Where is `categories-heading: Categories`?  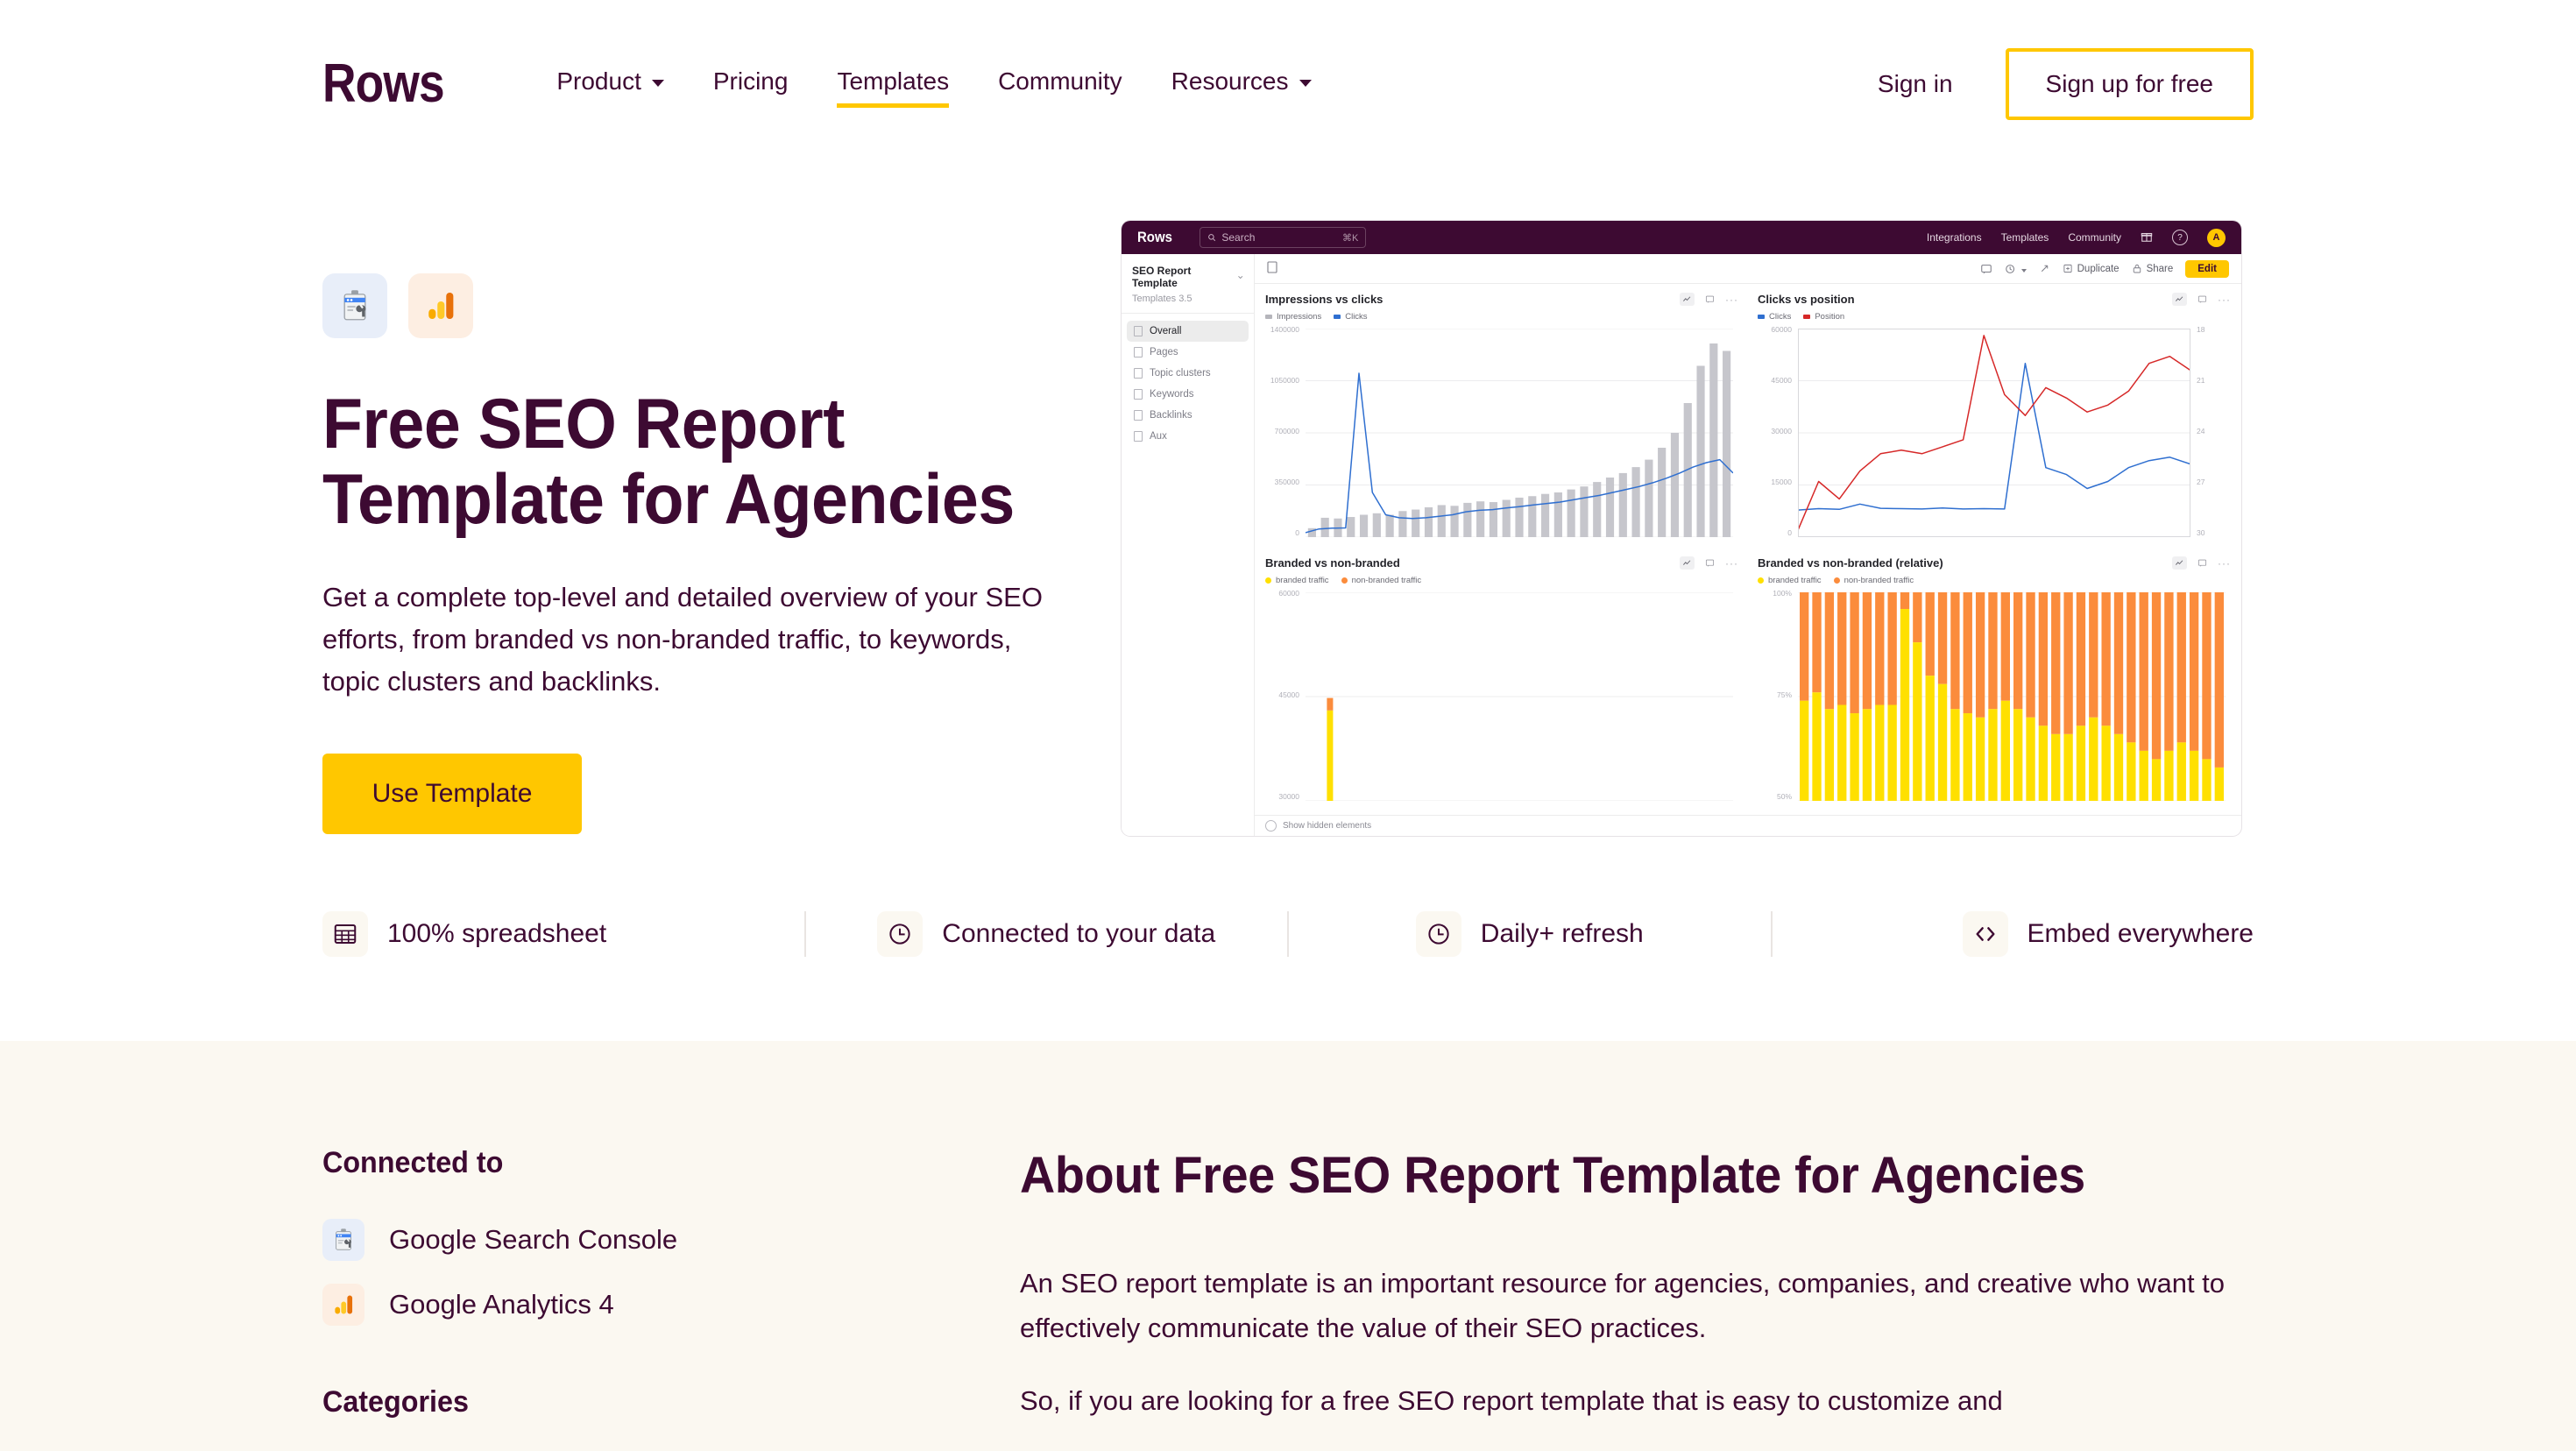 categories-heading: Categories is located at coordinates (395, 1402).